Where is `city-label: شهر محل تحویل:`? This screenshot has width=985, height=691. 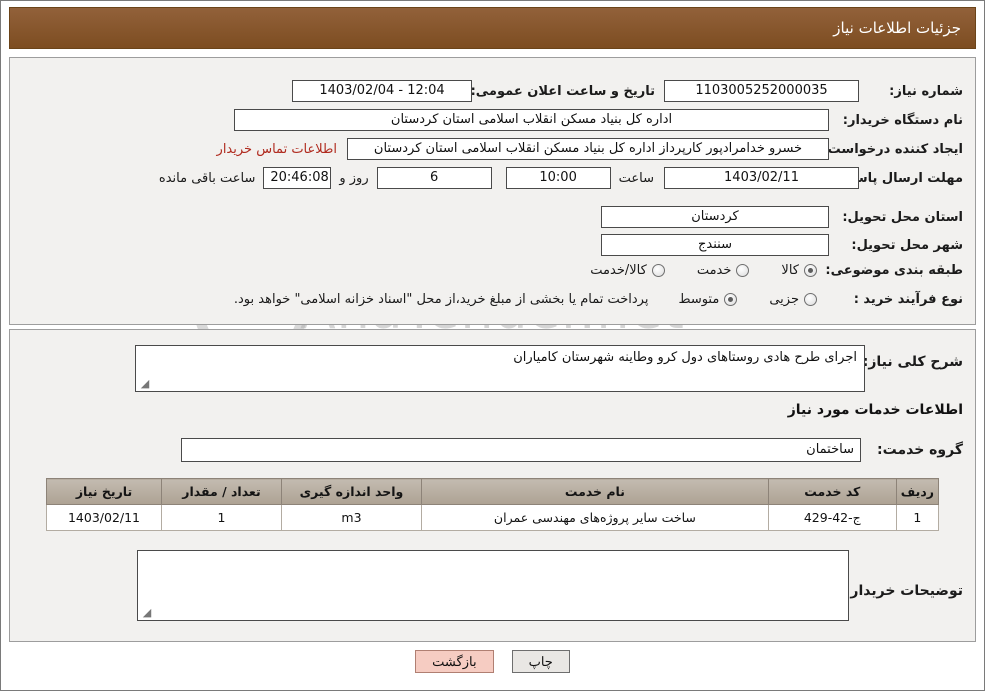
city-label: شهر محل تحویل: is located at coordinates (907, 245).